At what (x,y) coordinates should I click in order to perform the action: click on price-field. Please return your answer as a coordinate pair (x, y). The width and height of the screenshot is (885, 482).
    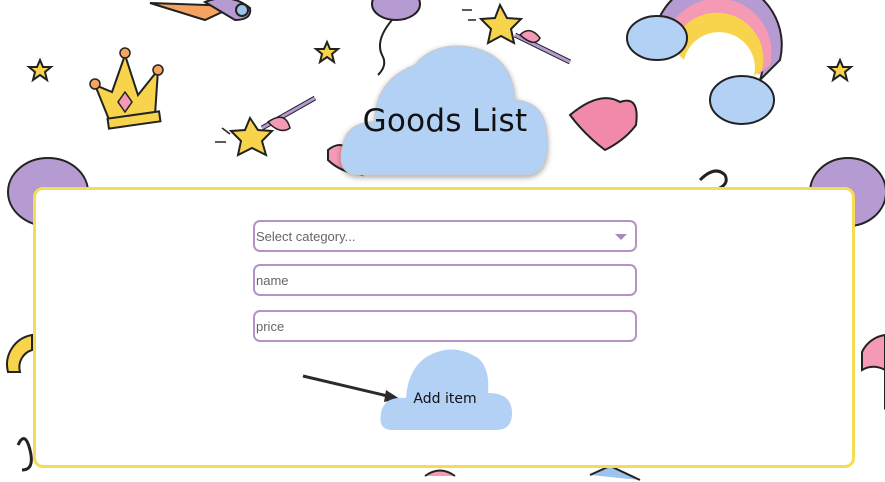
    Looking at the image, I should click on (445, 326).